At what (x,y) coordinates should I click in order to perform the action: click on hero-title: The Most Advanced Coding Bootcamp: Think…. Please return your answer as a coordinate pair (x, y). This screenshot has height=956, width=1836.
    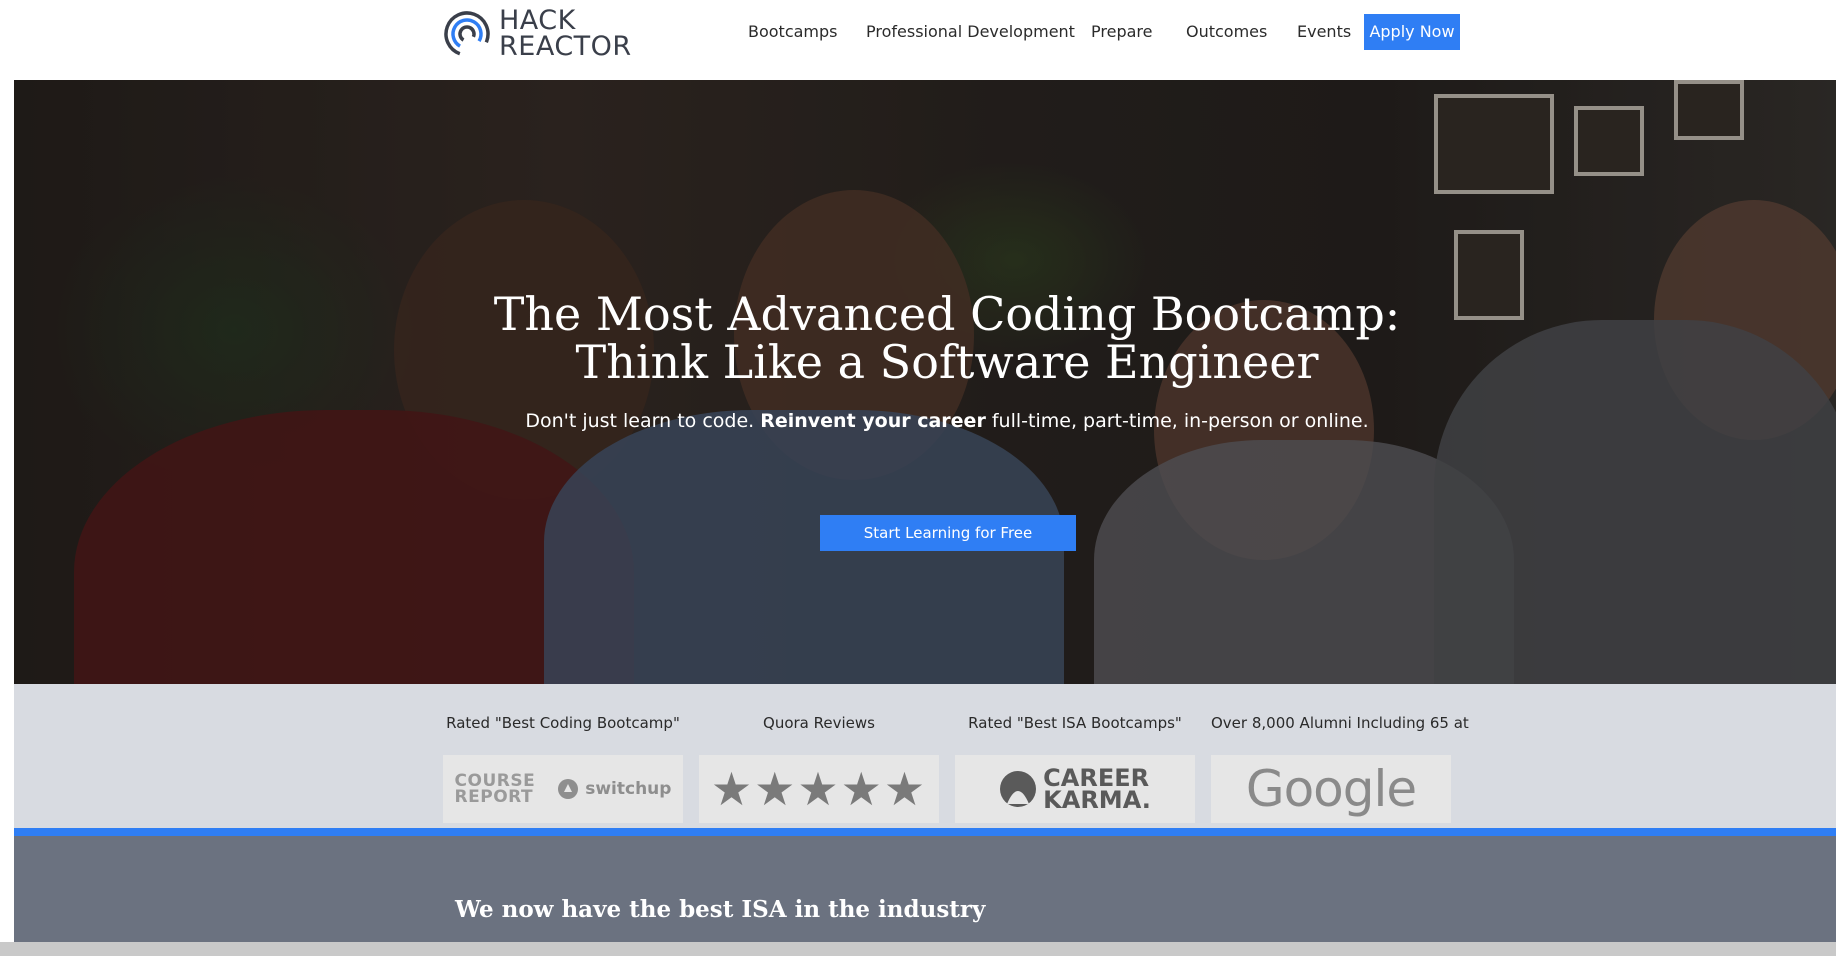
    Looking at the image, I should click on (925, 338).